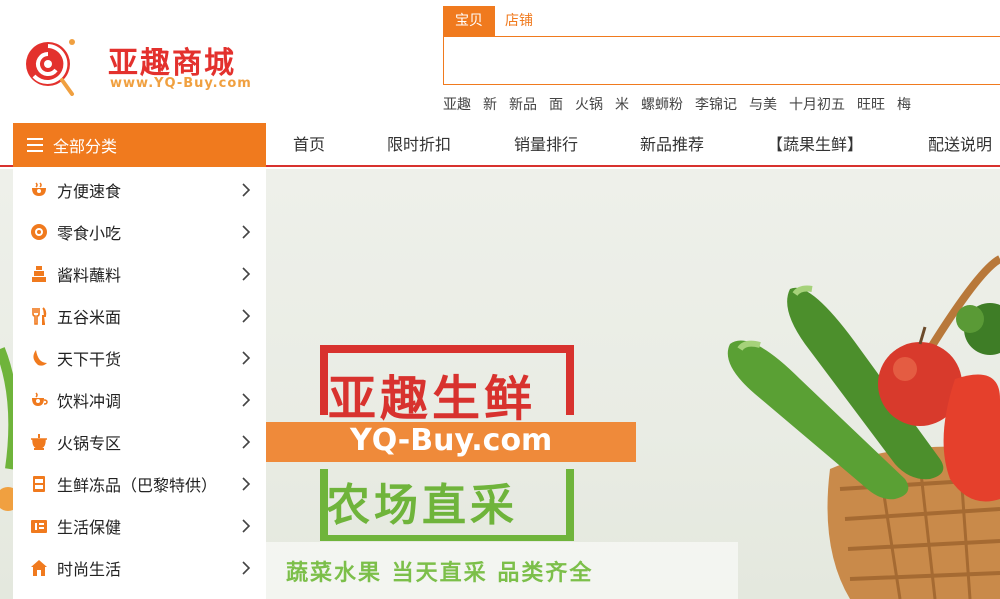  I want to click on cup-icon, so click(39, 400).